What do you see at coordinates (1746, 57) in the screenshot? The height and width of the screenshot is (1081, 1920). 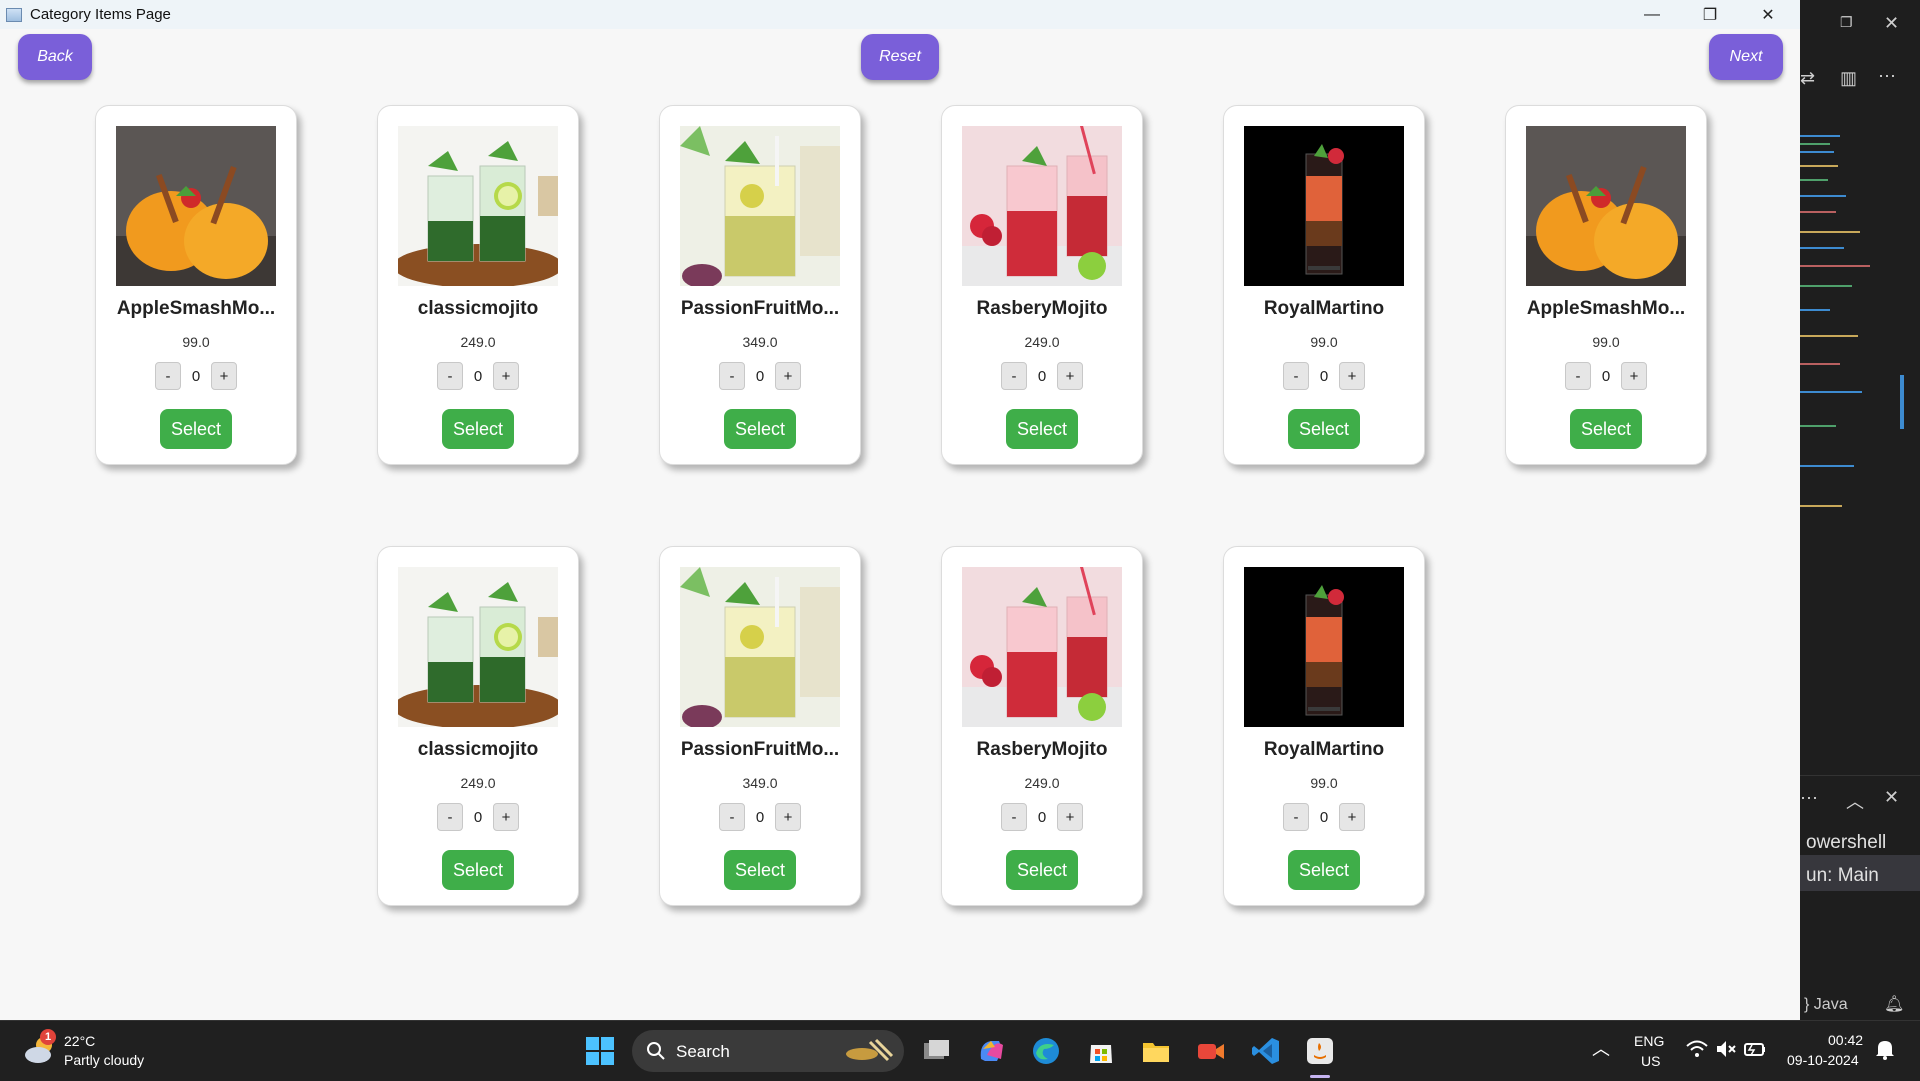 I see `next-button: Next` at bounding box center [1746, 57].